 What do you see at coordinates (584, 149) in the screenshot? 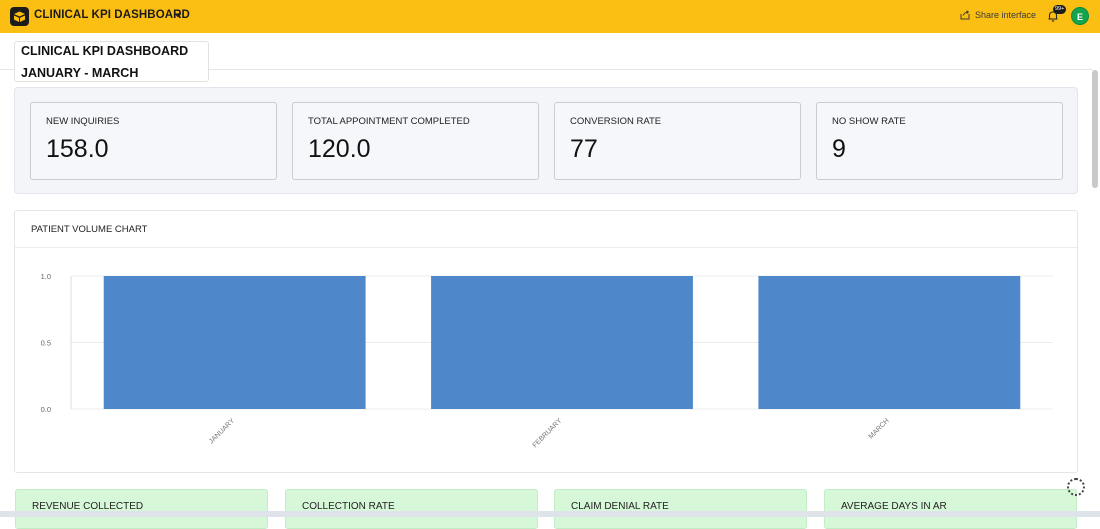
I see `kpi-value: 77` at bounding box center [584, 149].